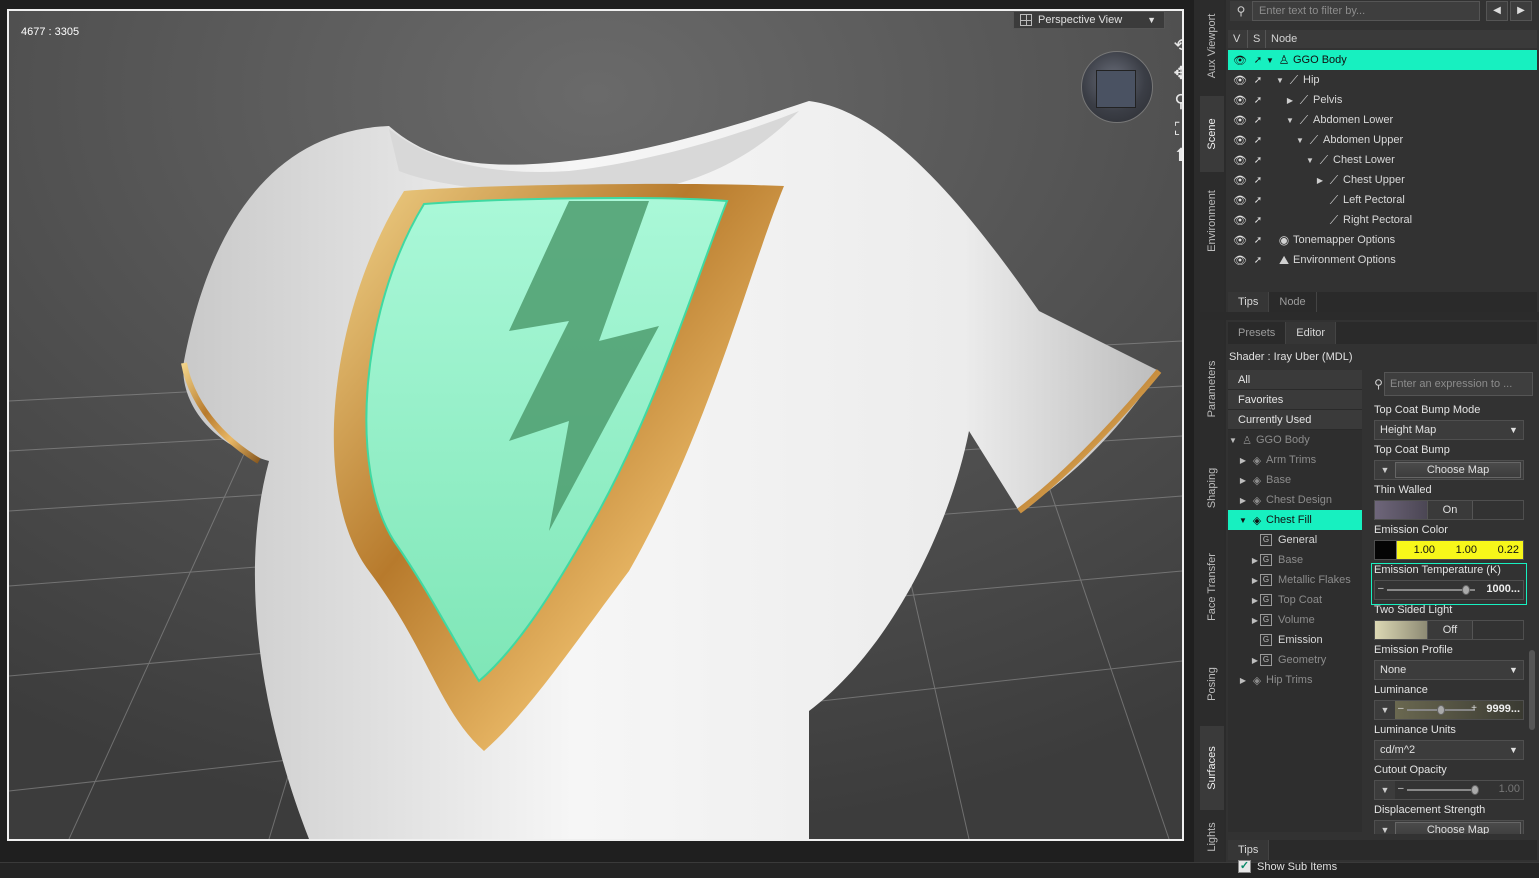 This screenshot has width=1539, height=878. What do you see at coordinates (1295, 500) in the screenshot?
I see `list-item: ▶ ◈ Chest Design` at bounding box center [1295, 500].